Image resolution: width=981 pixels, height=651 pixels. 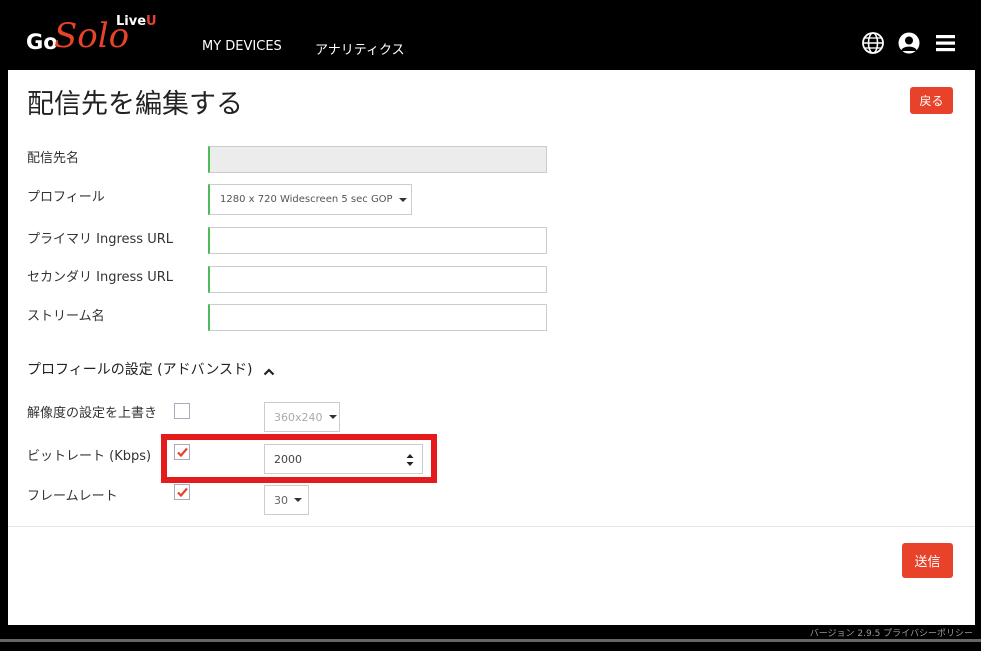 I want to click on bitrate-label: ビットレート (Kbps), so click(x=89, y=456).